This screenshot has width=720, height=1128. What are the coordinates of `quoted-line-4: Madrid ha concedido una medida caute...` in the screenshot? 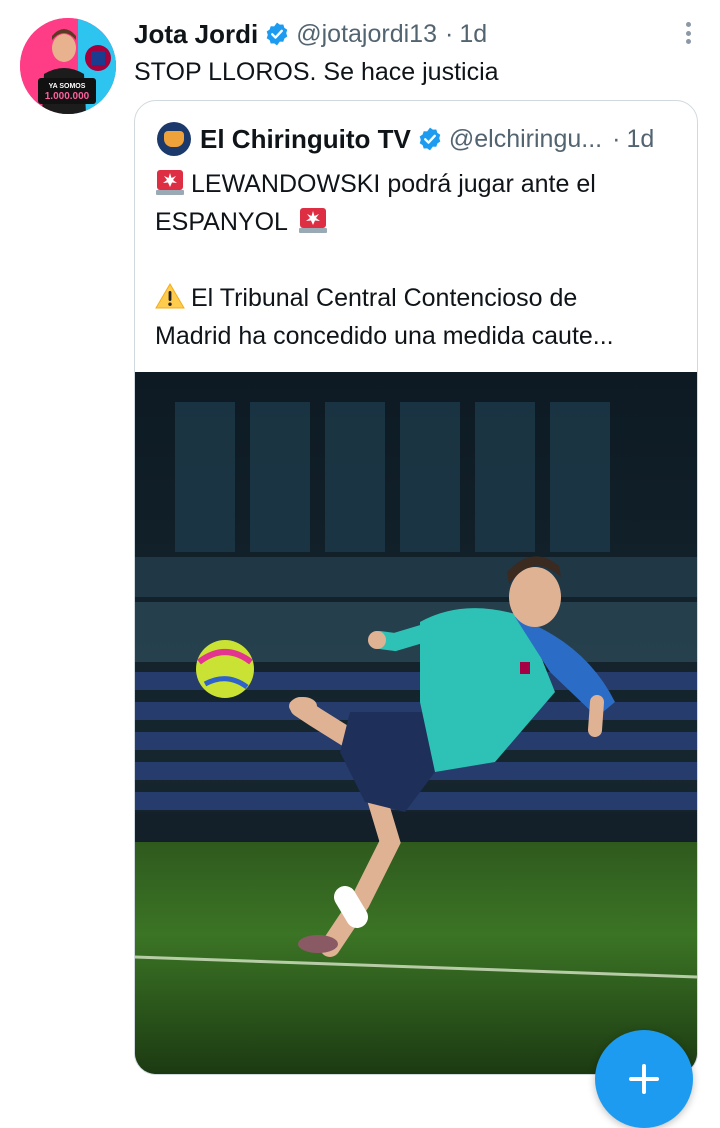 It's located at (384, 336).